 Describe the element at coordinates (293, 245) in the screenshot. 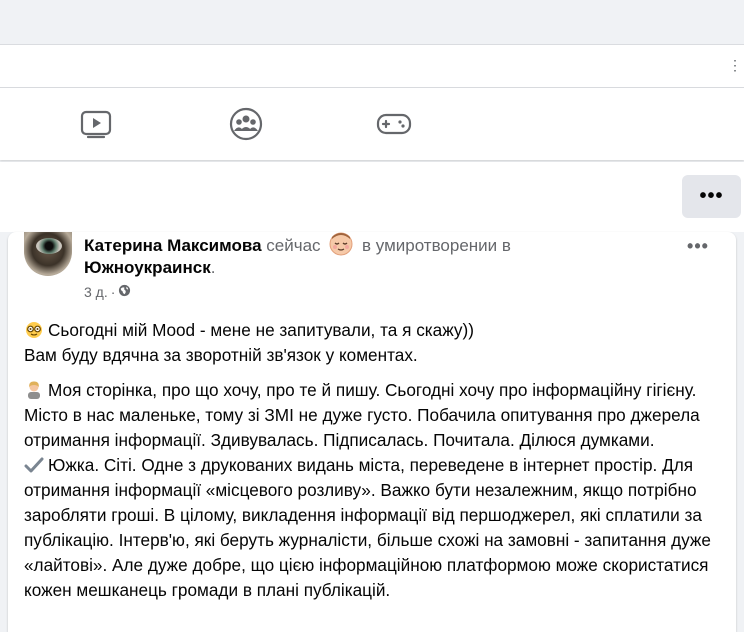

I see `status-prefix: сейчас` at that location.